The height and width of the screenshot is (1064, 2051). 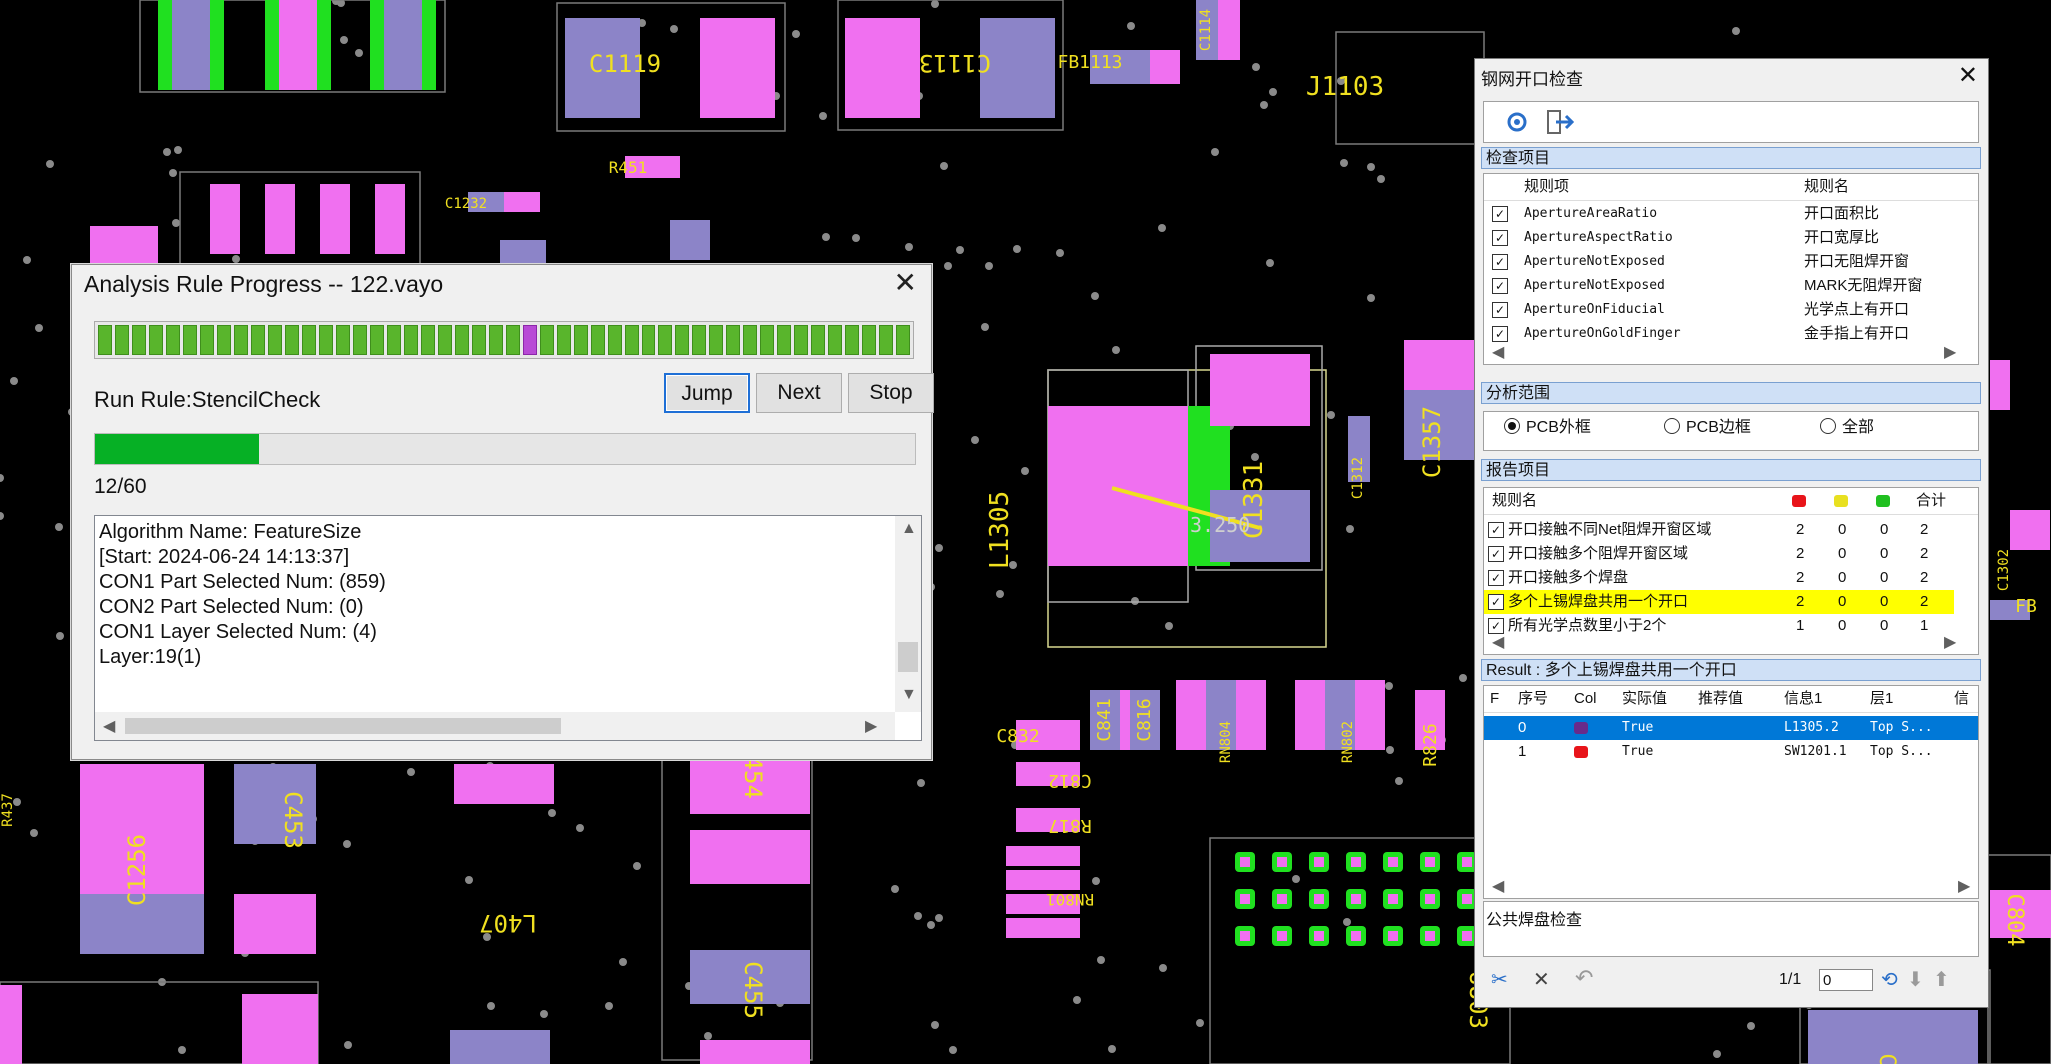 I want to click on export-icon, so click(x=1561, y=122).